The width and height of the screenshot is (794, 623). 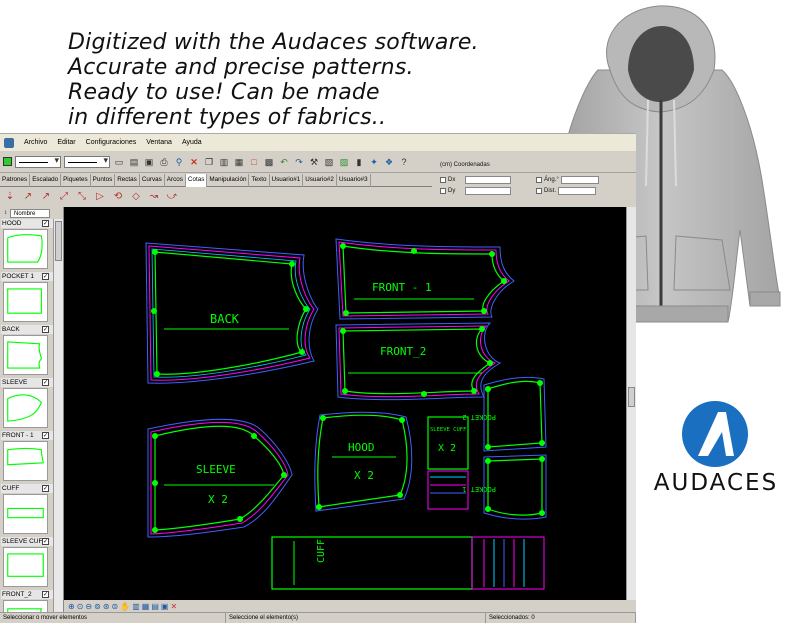 What do you see at coordinates (579, 180) in the screenshot?
I see `ang-input` at bounding box center [579, 180].